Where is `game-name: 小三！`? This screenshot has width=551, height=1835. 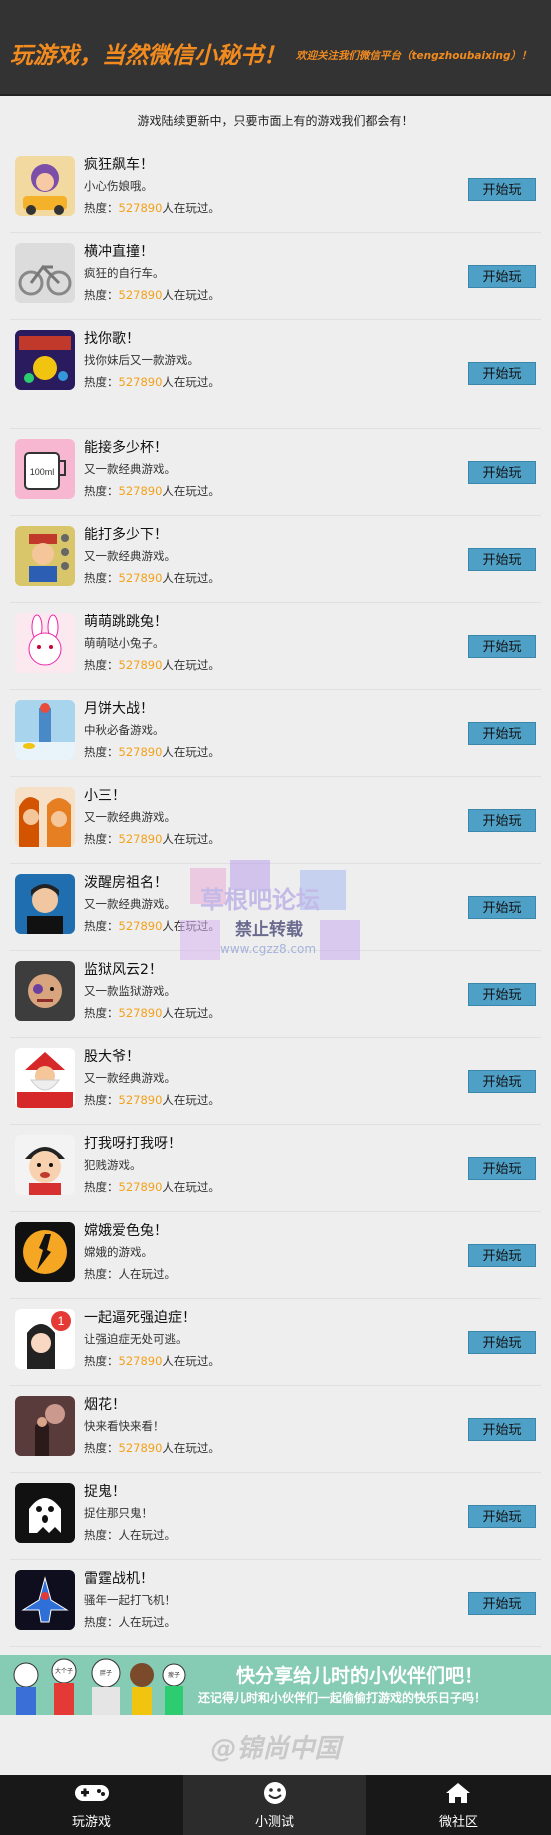 game-name: 小三！ is located at coordinates (105, 796).